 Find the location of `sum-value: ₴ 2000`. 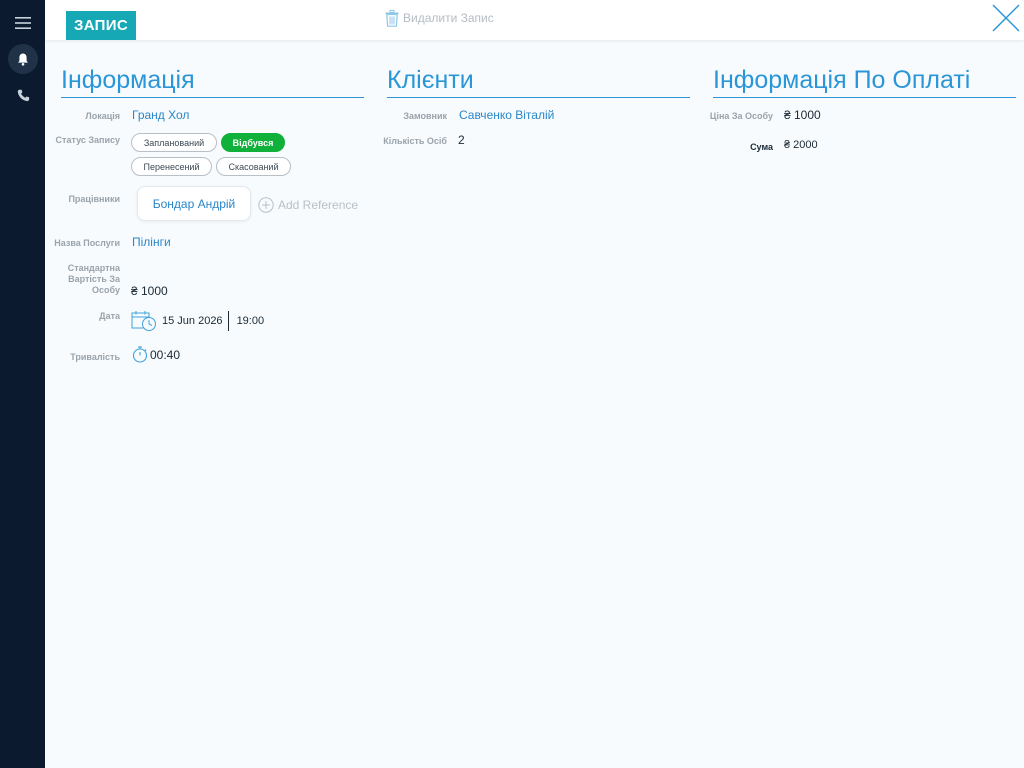

sum-value: ₴ 2000 is located at coordinates (801, 145).